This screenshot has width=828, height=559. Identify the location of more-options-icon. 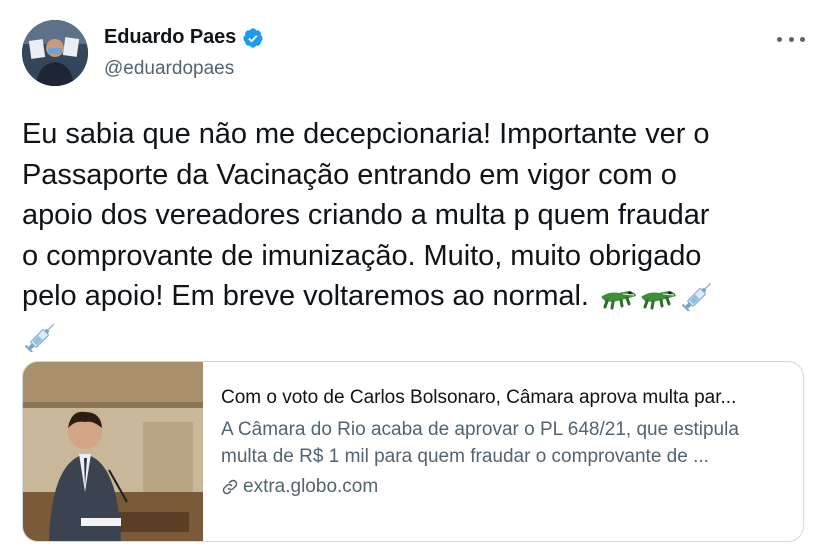
(791, 39).